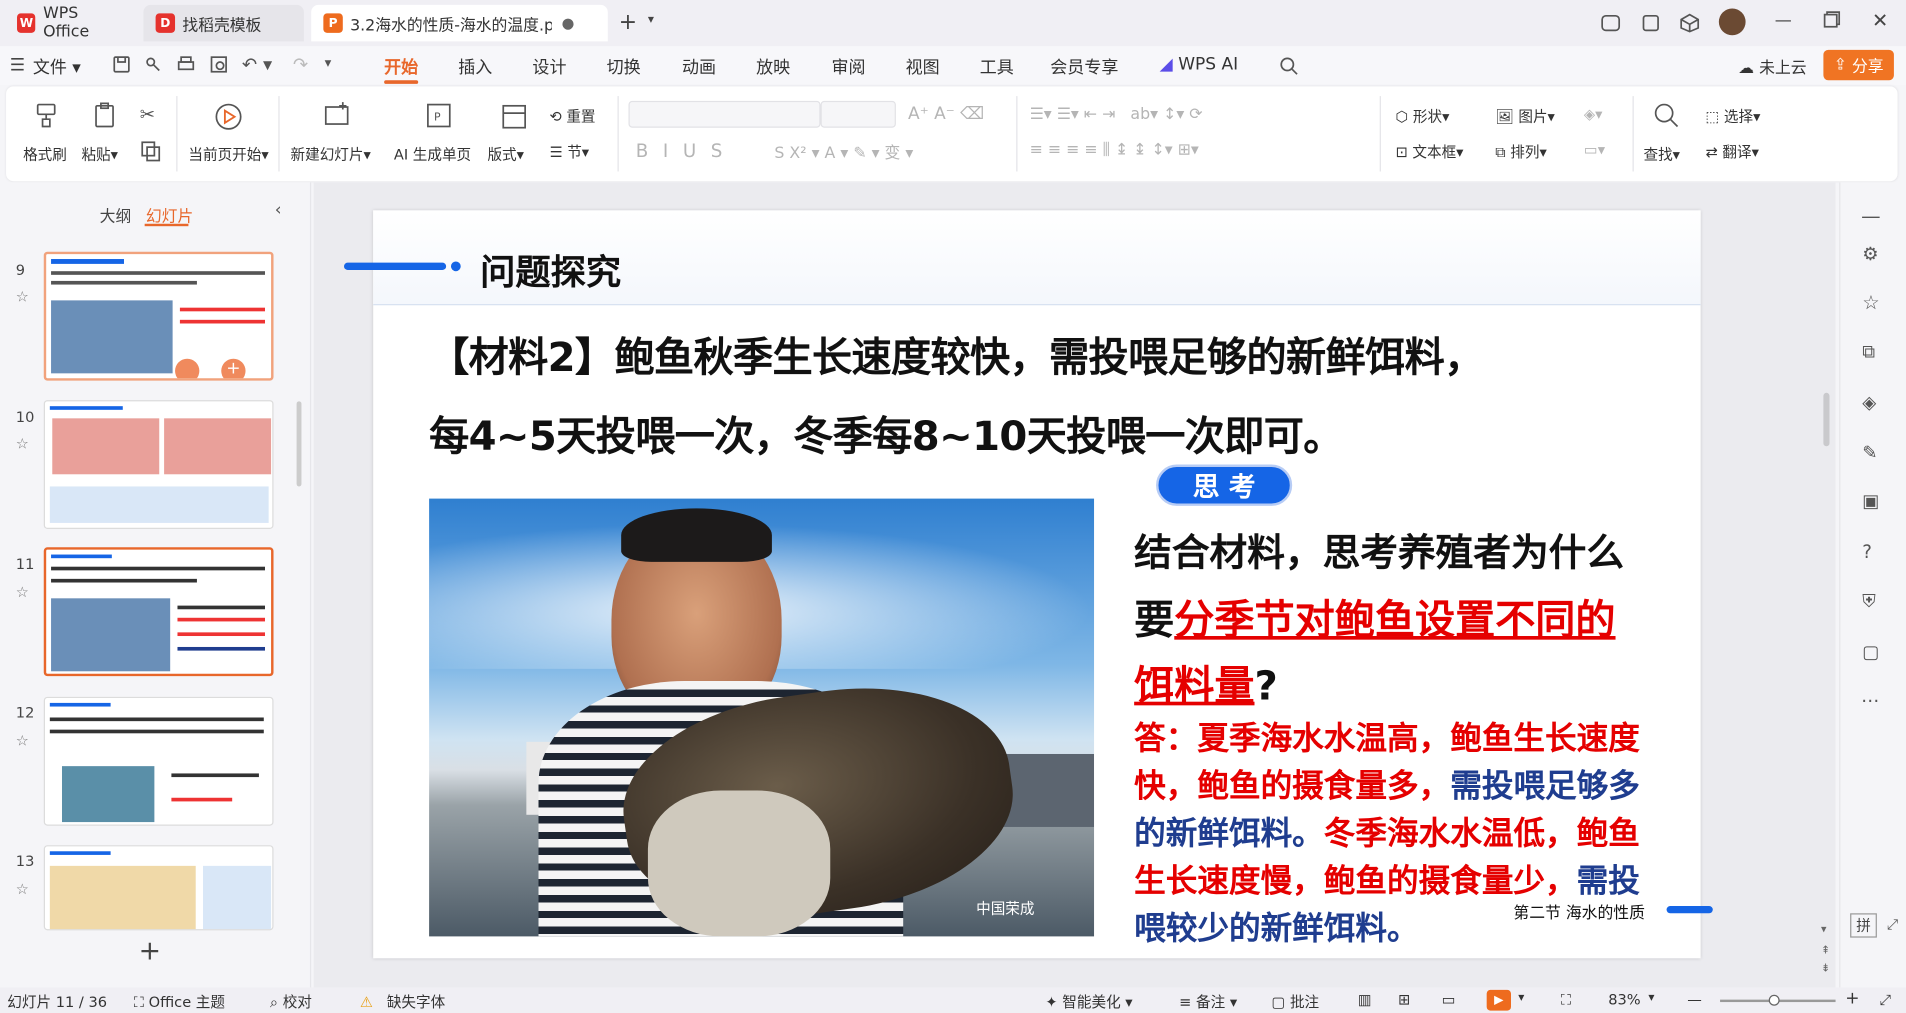 This screenshot has height=1013, width=1906. What do you see at coordinates (1867, 552) in the screenshot?
I see `help-icon: ?` at bounding box center [1867, 552].